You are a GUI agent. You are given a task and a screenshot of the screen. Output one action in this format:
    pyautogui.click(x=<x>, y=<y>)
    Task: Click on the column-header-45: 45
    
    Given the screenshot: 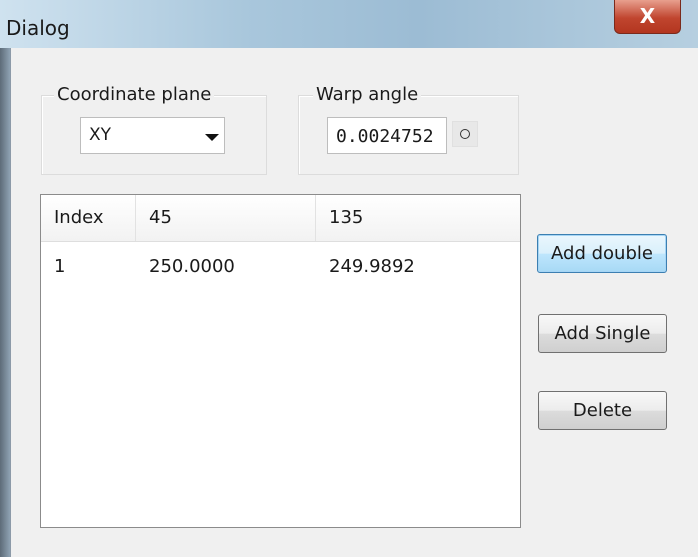 What is the action you would take?
    pyautogui.click(x=226, y=218)
    